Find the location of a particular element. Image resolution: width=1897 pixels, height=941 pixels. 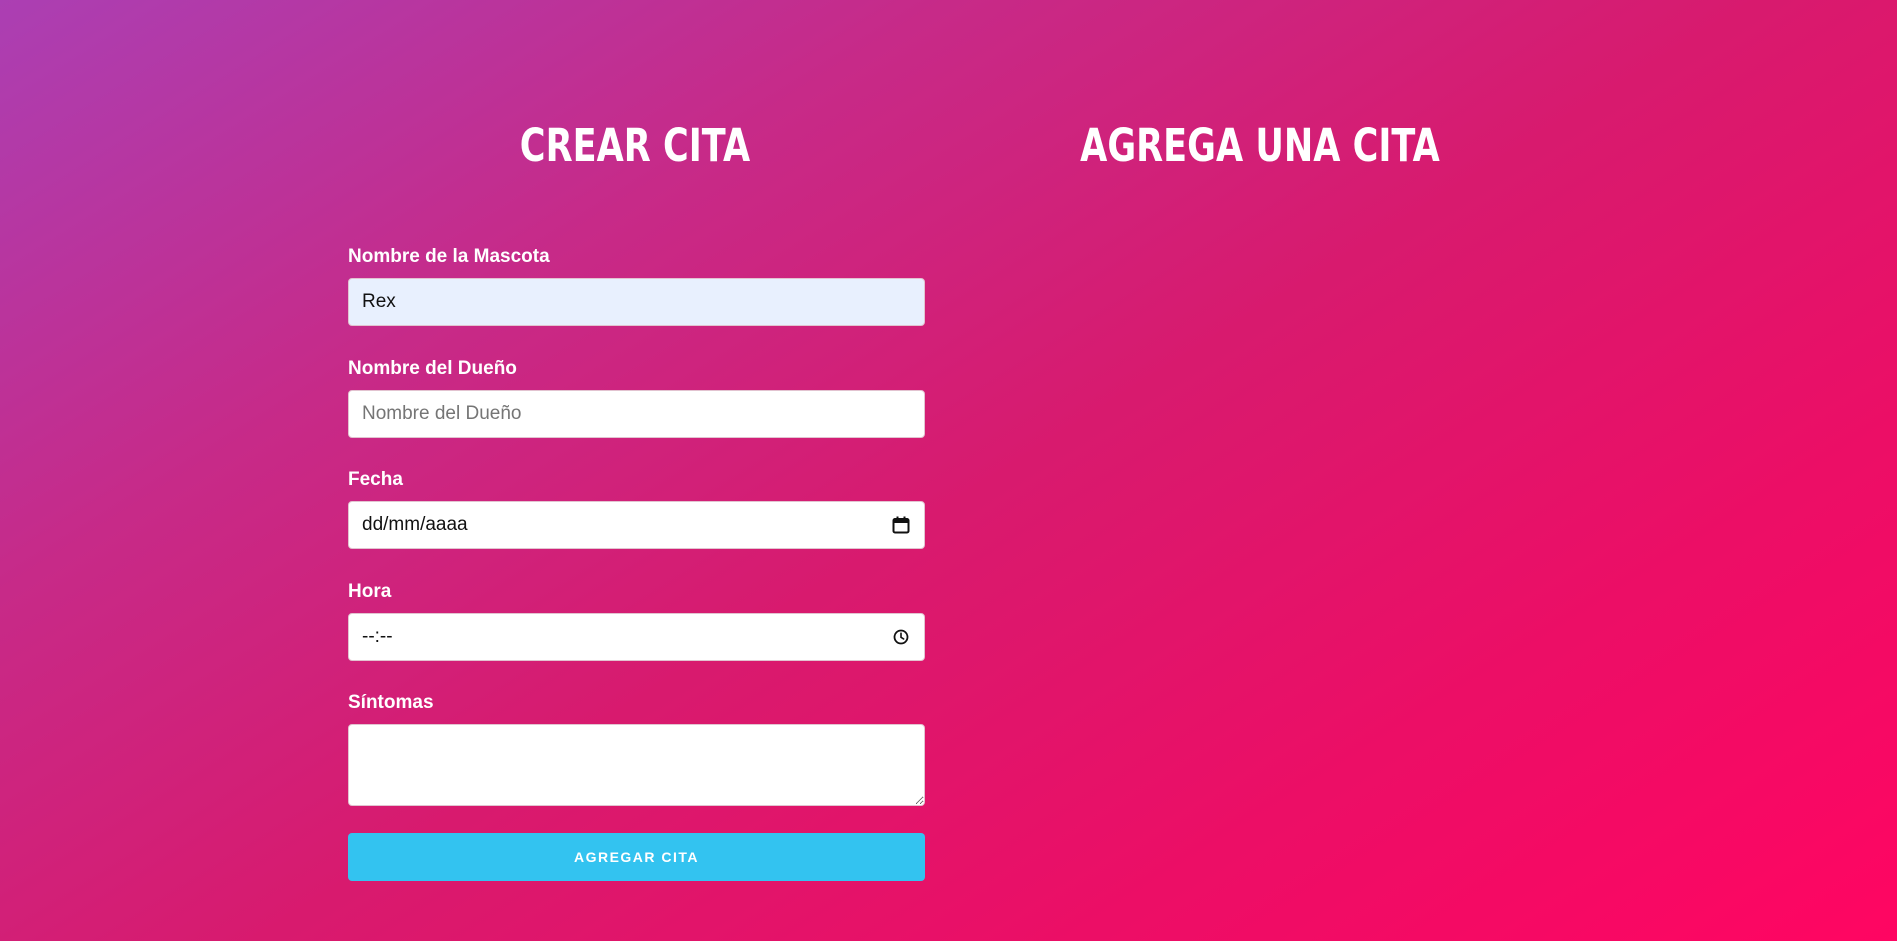

time-label: Hora is located at coordinates (370, 591).